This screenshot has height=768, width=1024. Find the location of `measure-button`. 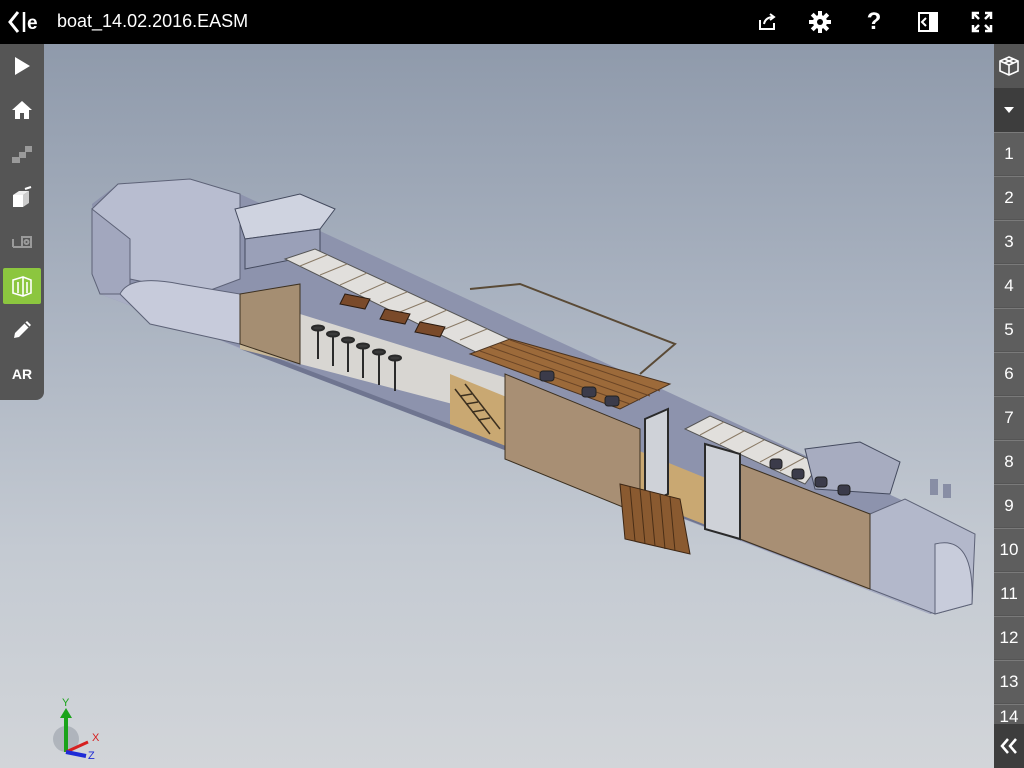

measure-button is located at coordinates (22, 242).